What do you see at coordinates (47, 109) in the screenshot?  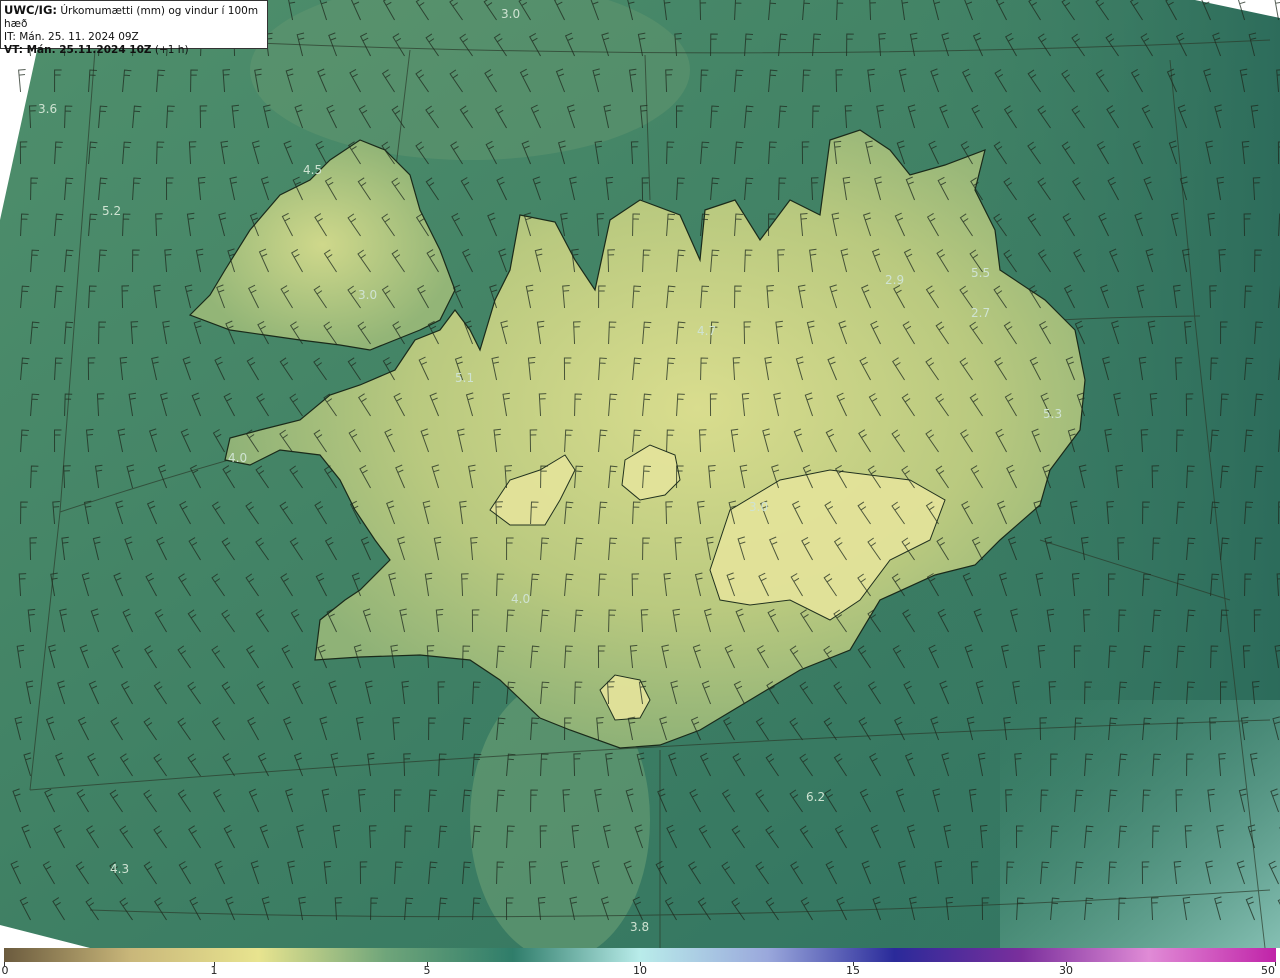 I see `value-label: 3.6` at bounding box center [47, 109].